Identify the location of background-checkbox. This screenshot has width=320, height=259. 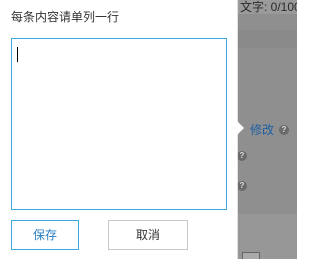
(251, 255).